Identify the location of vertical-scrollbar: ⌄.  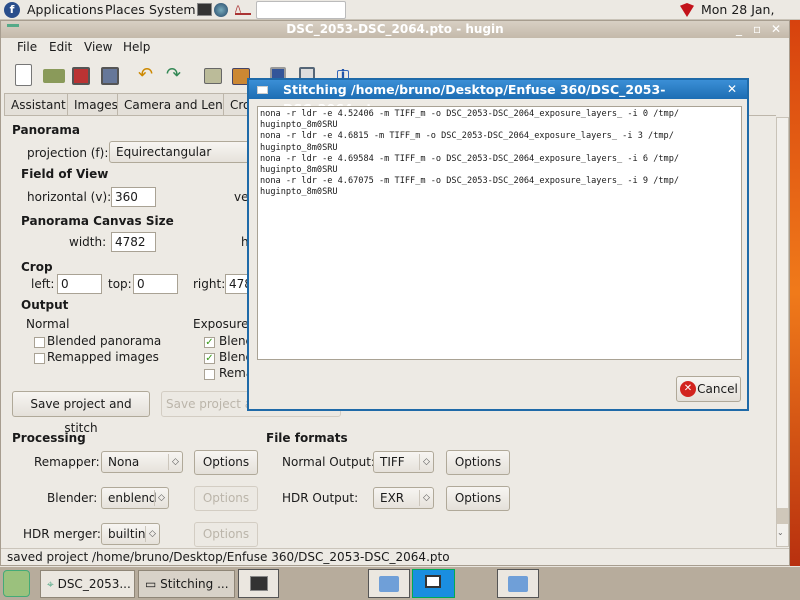
(782, 332).